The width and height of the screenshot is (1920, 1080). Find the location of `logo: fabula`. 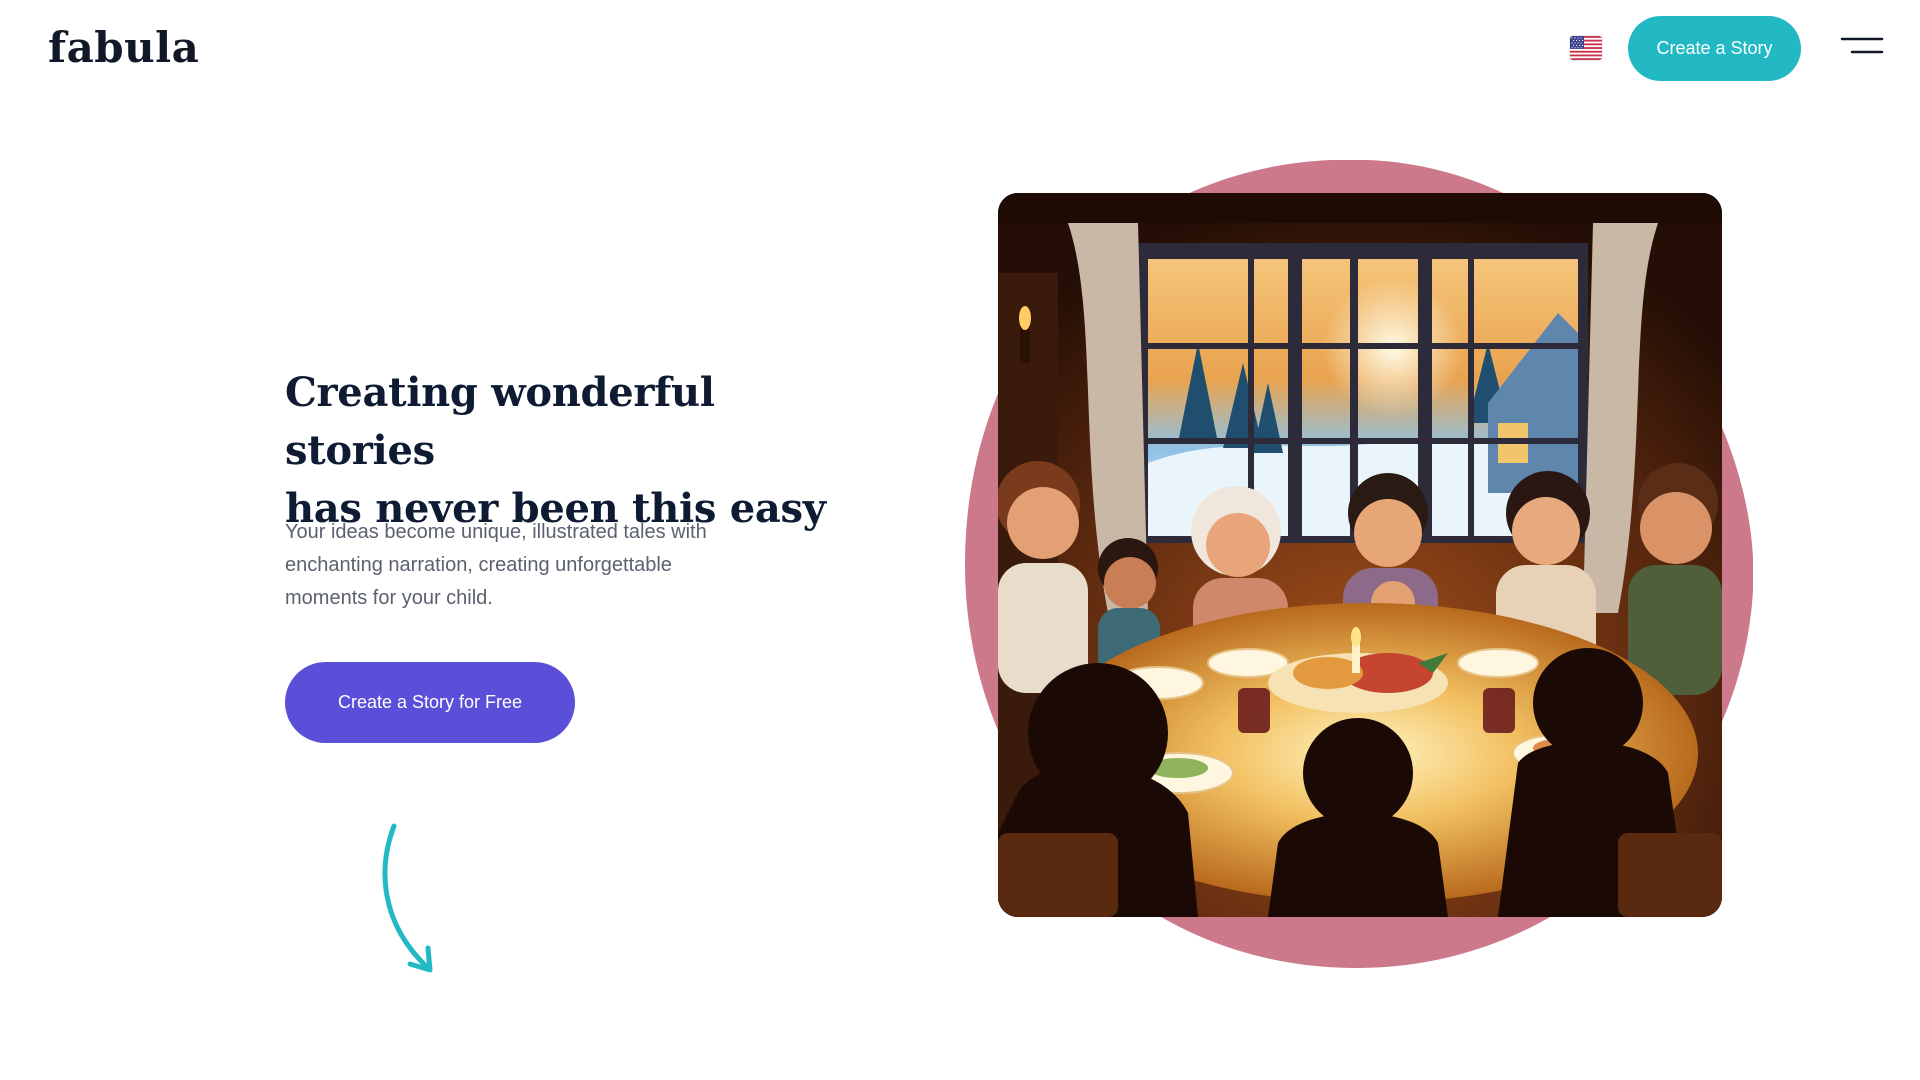

logo: fabula is located at coordinates (123, 48).